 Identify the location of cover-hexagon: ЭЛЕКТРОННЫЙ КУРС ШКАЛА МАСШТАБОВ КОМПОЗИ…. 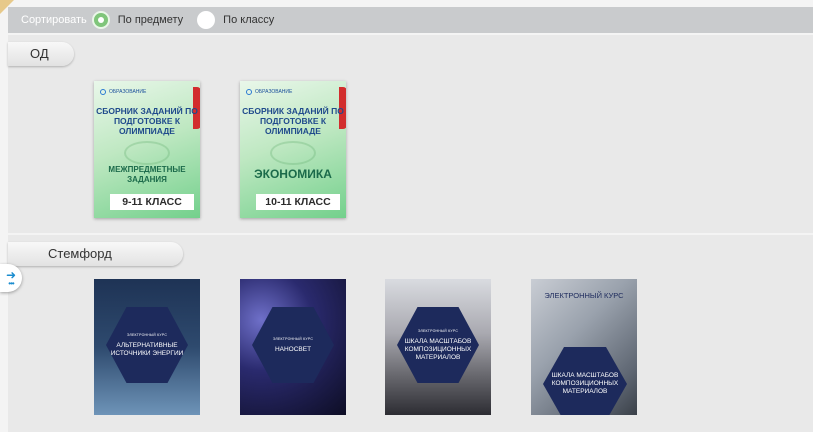
(438, 345).